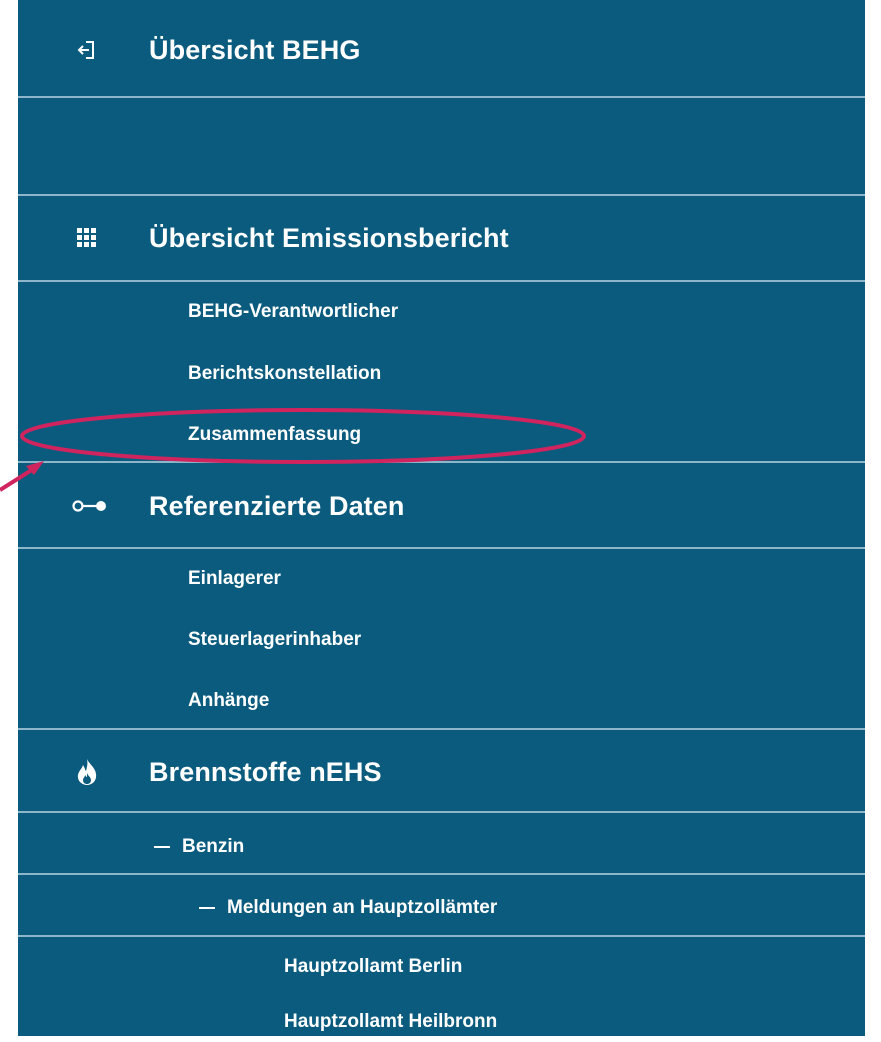 Image resolution: width=881 pixels, height=1042 pixels. I want to click on nav-item-zusammenfassung: Zusammenfassung, so click(441, 435).